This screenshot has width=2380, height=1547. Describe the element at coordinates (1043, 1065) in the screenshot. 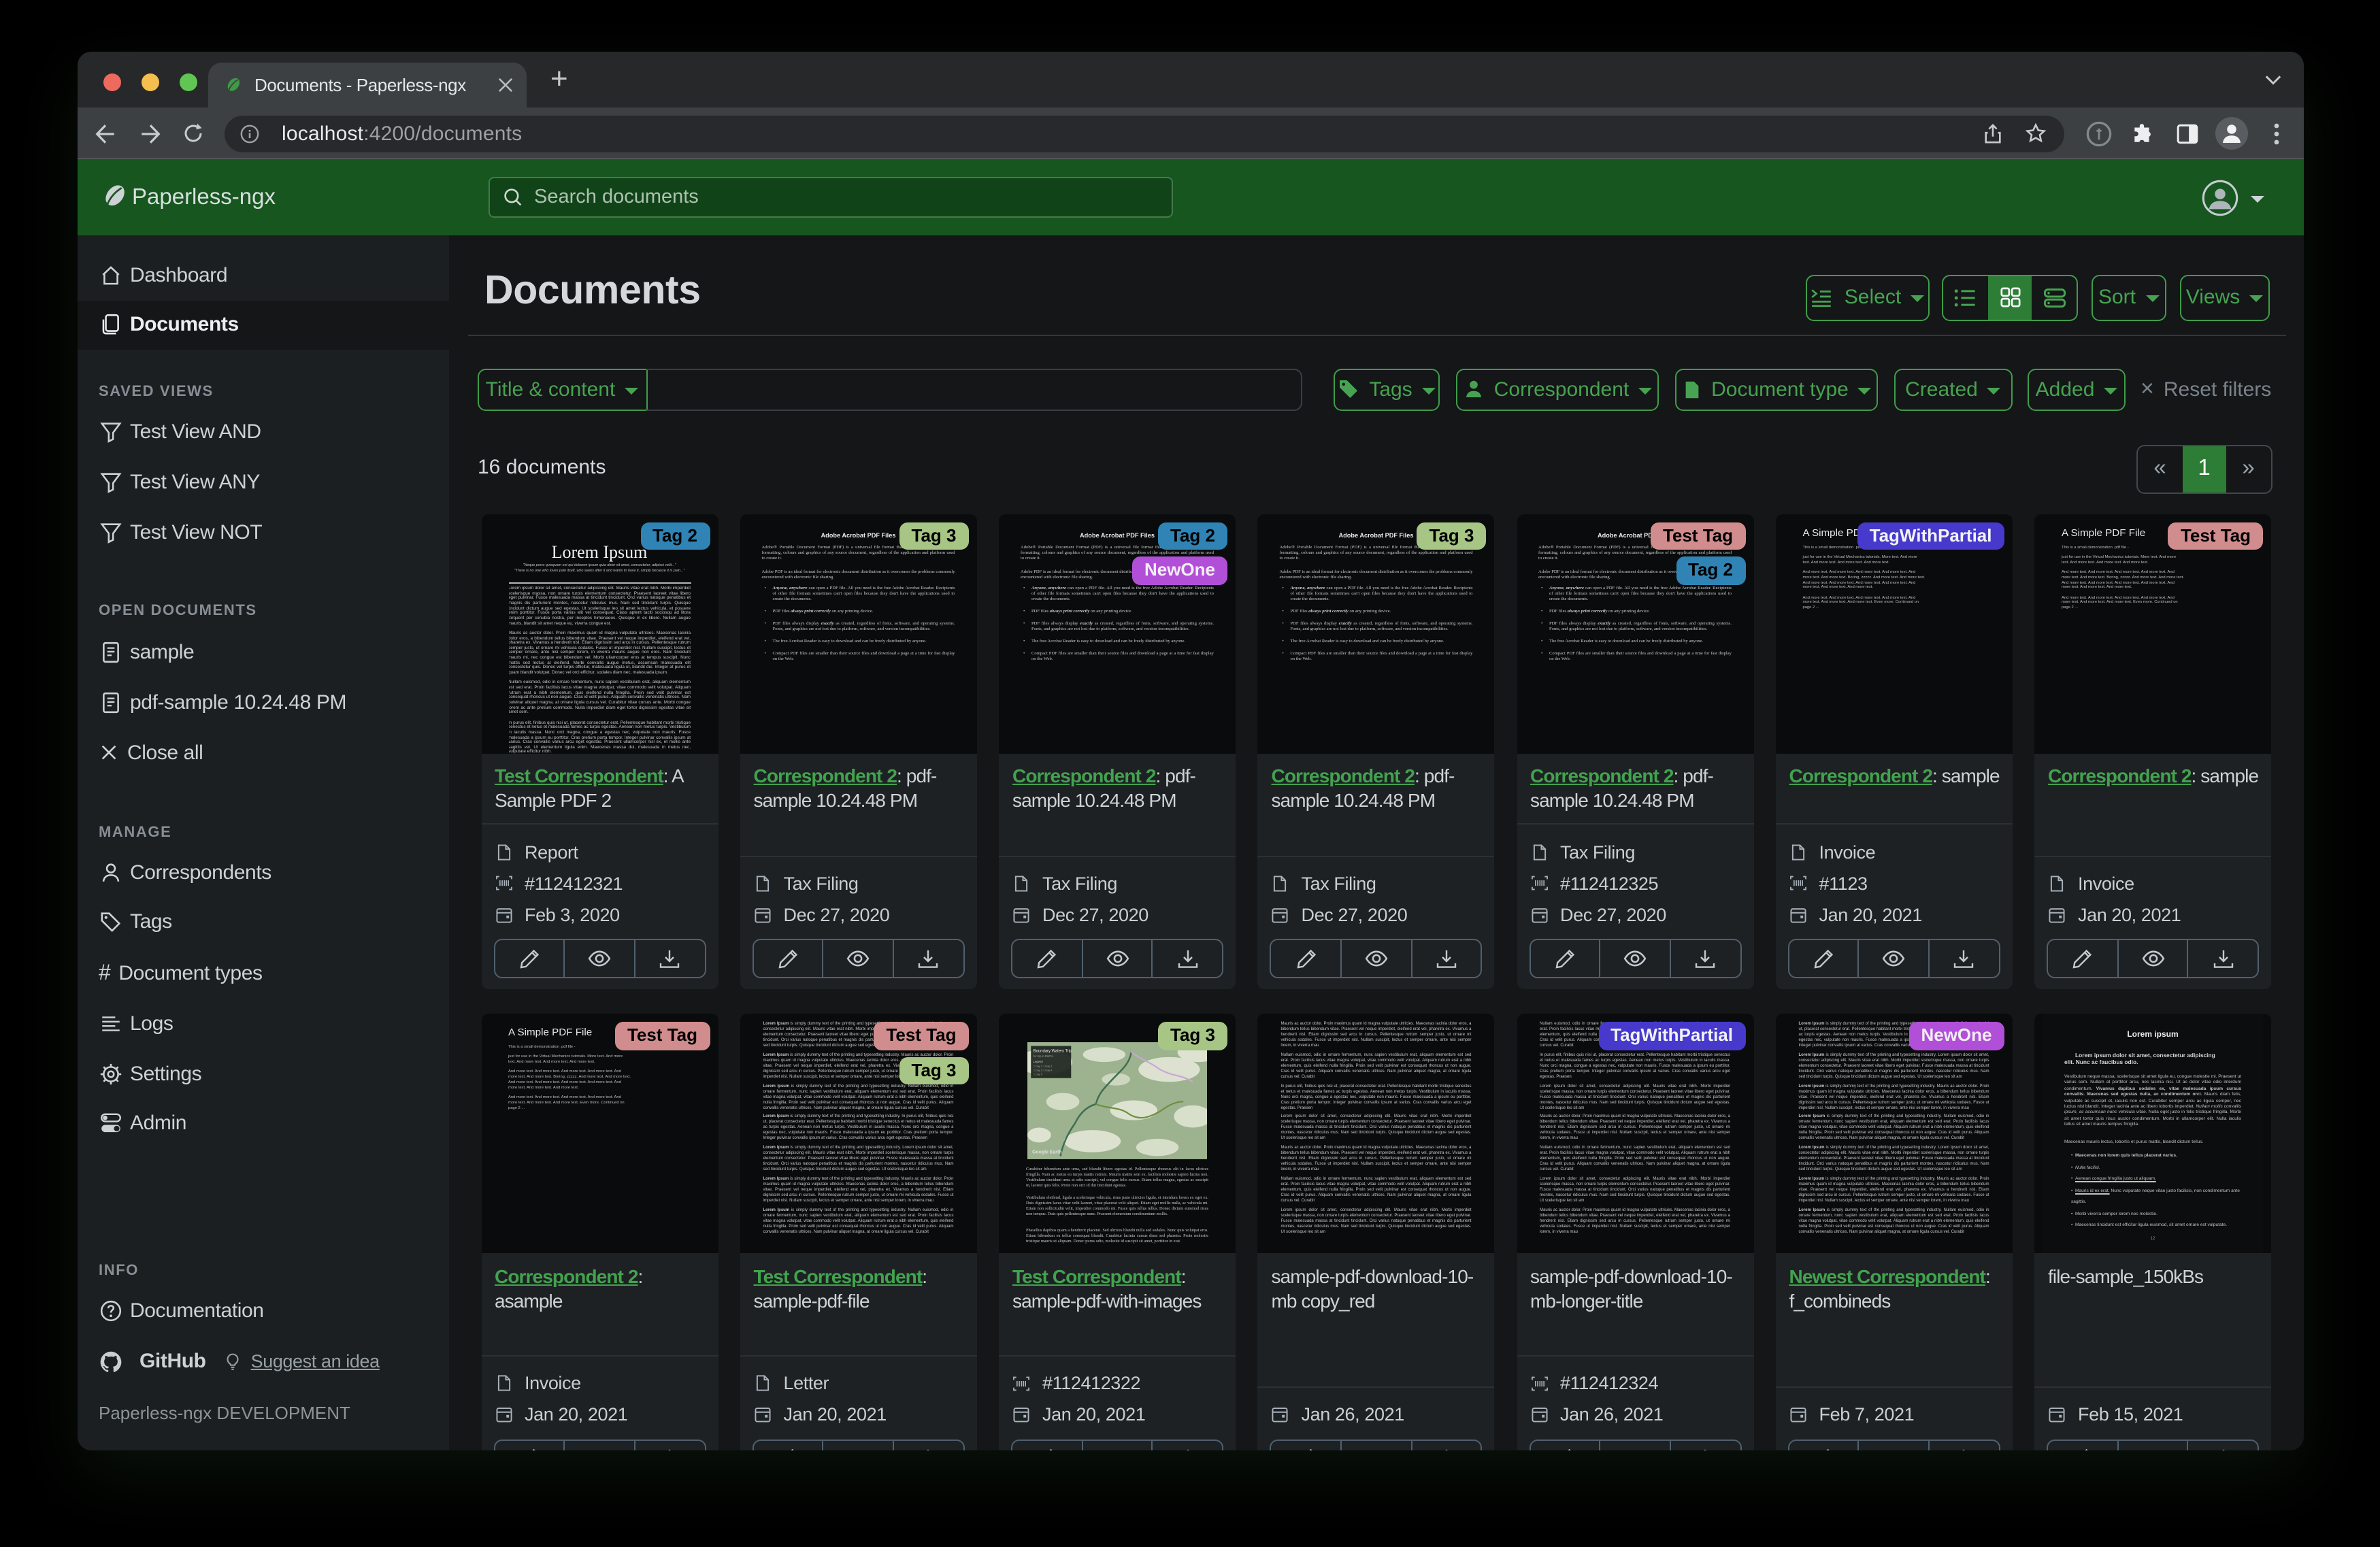

I see `svg-text: □ Day 1 □ Day 2` at that location.